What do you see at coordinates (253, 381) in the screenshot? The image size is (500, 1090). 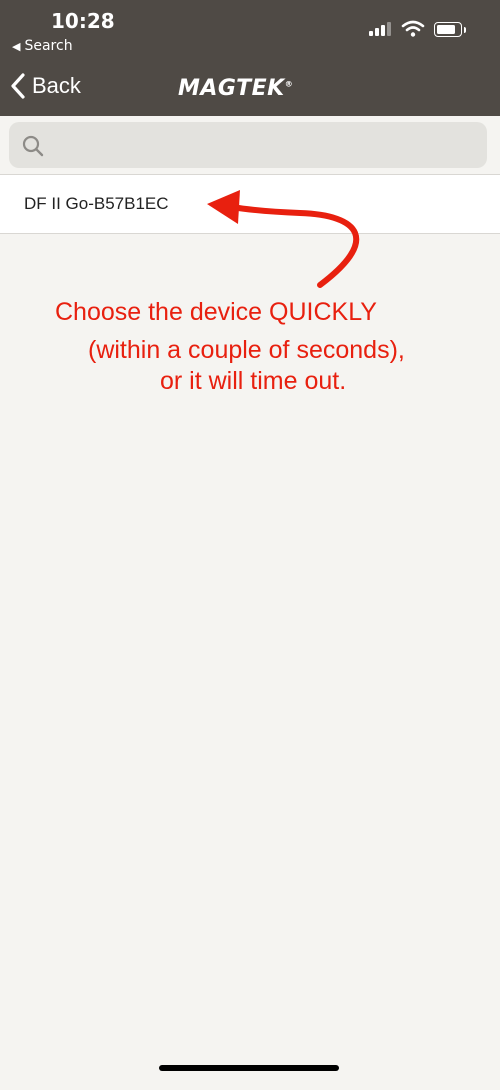 I see `annotation-line-3: or it will time out.` at bounding box center [253, 381].